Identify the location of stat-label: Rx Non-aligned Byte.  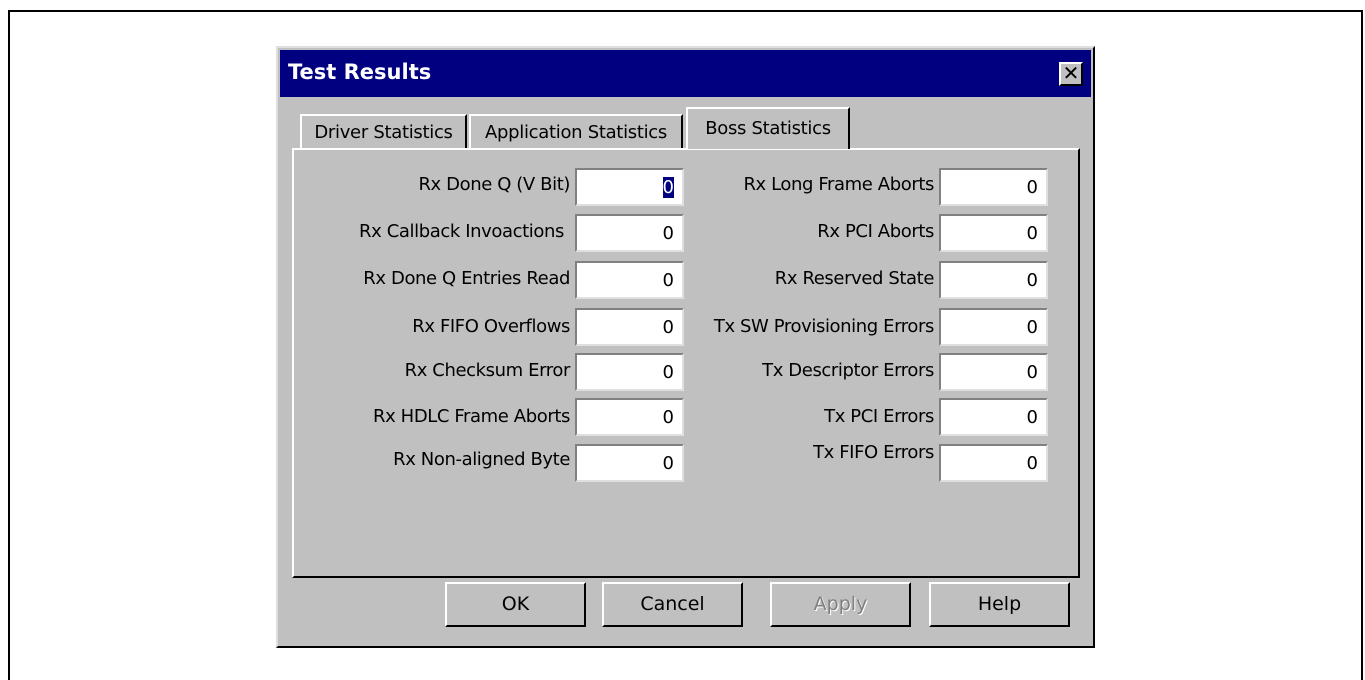
(481, 459).